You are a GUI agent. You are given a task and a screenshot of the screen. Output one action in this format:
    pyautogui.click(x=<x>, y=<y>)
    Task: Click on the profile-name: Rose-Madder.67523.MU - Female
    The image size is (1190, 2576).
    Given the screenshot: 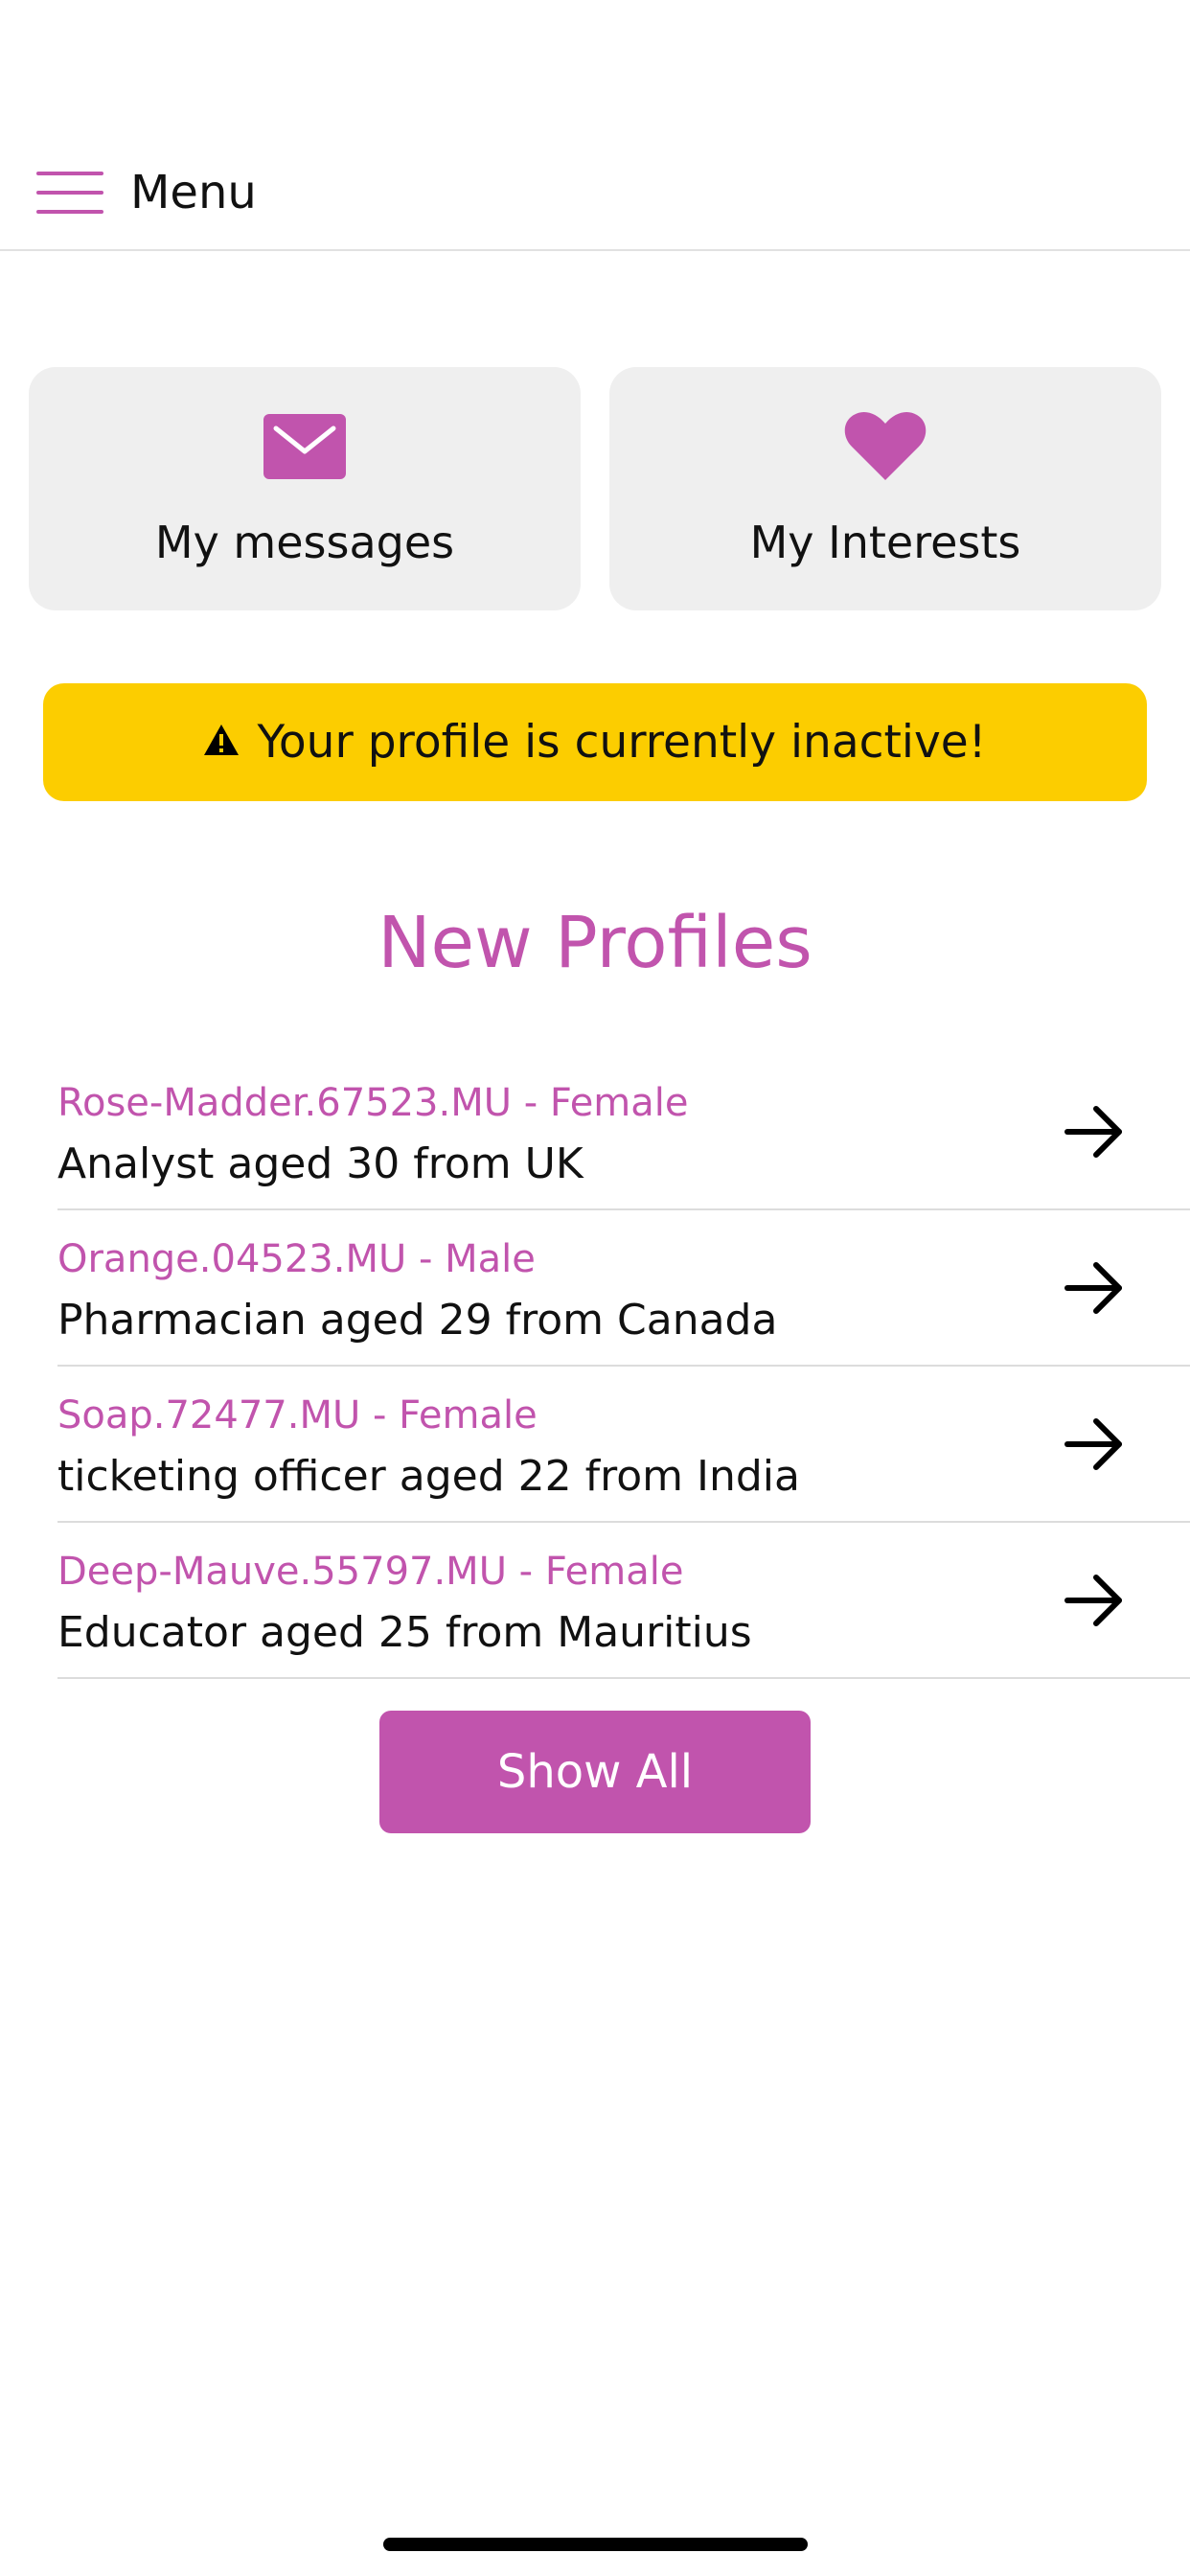 What is the action you would take?
    pyautogui.click(x=373, y=1103)
    